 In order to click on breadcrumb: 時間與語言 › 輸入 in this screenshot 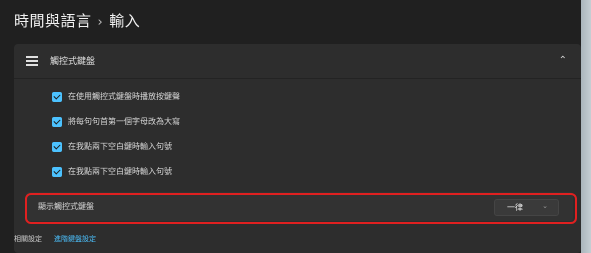, I will do `click(77, 20)`.